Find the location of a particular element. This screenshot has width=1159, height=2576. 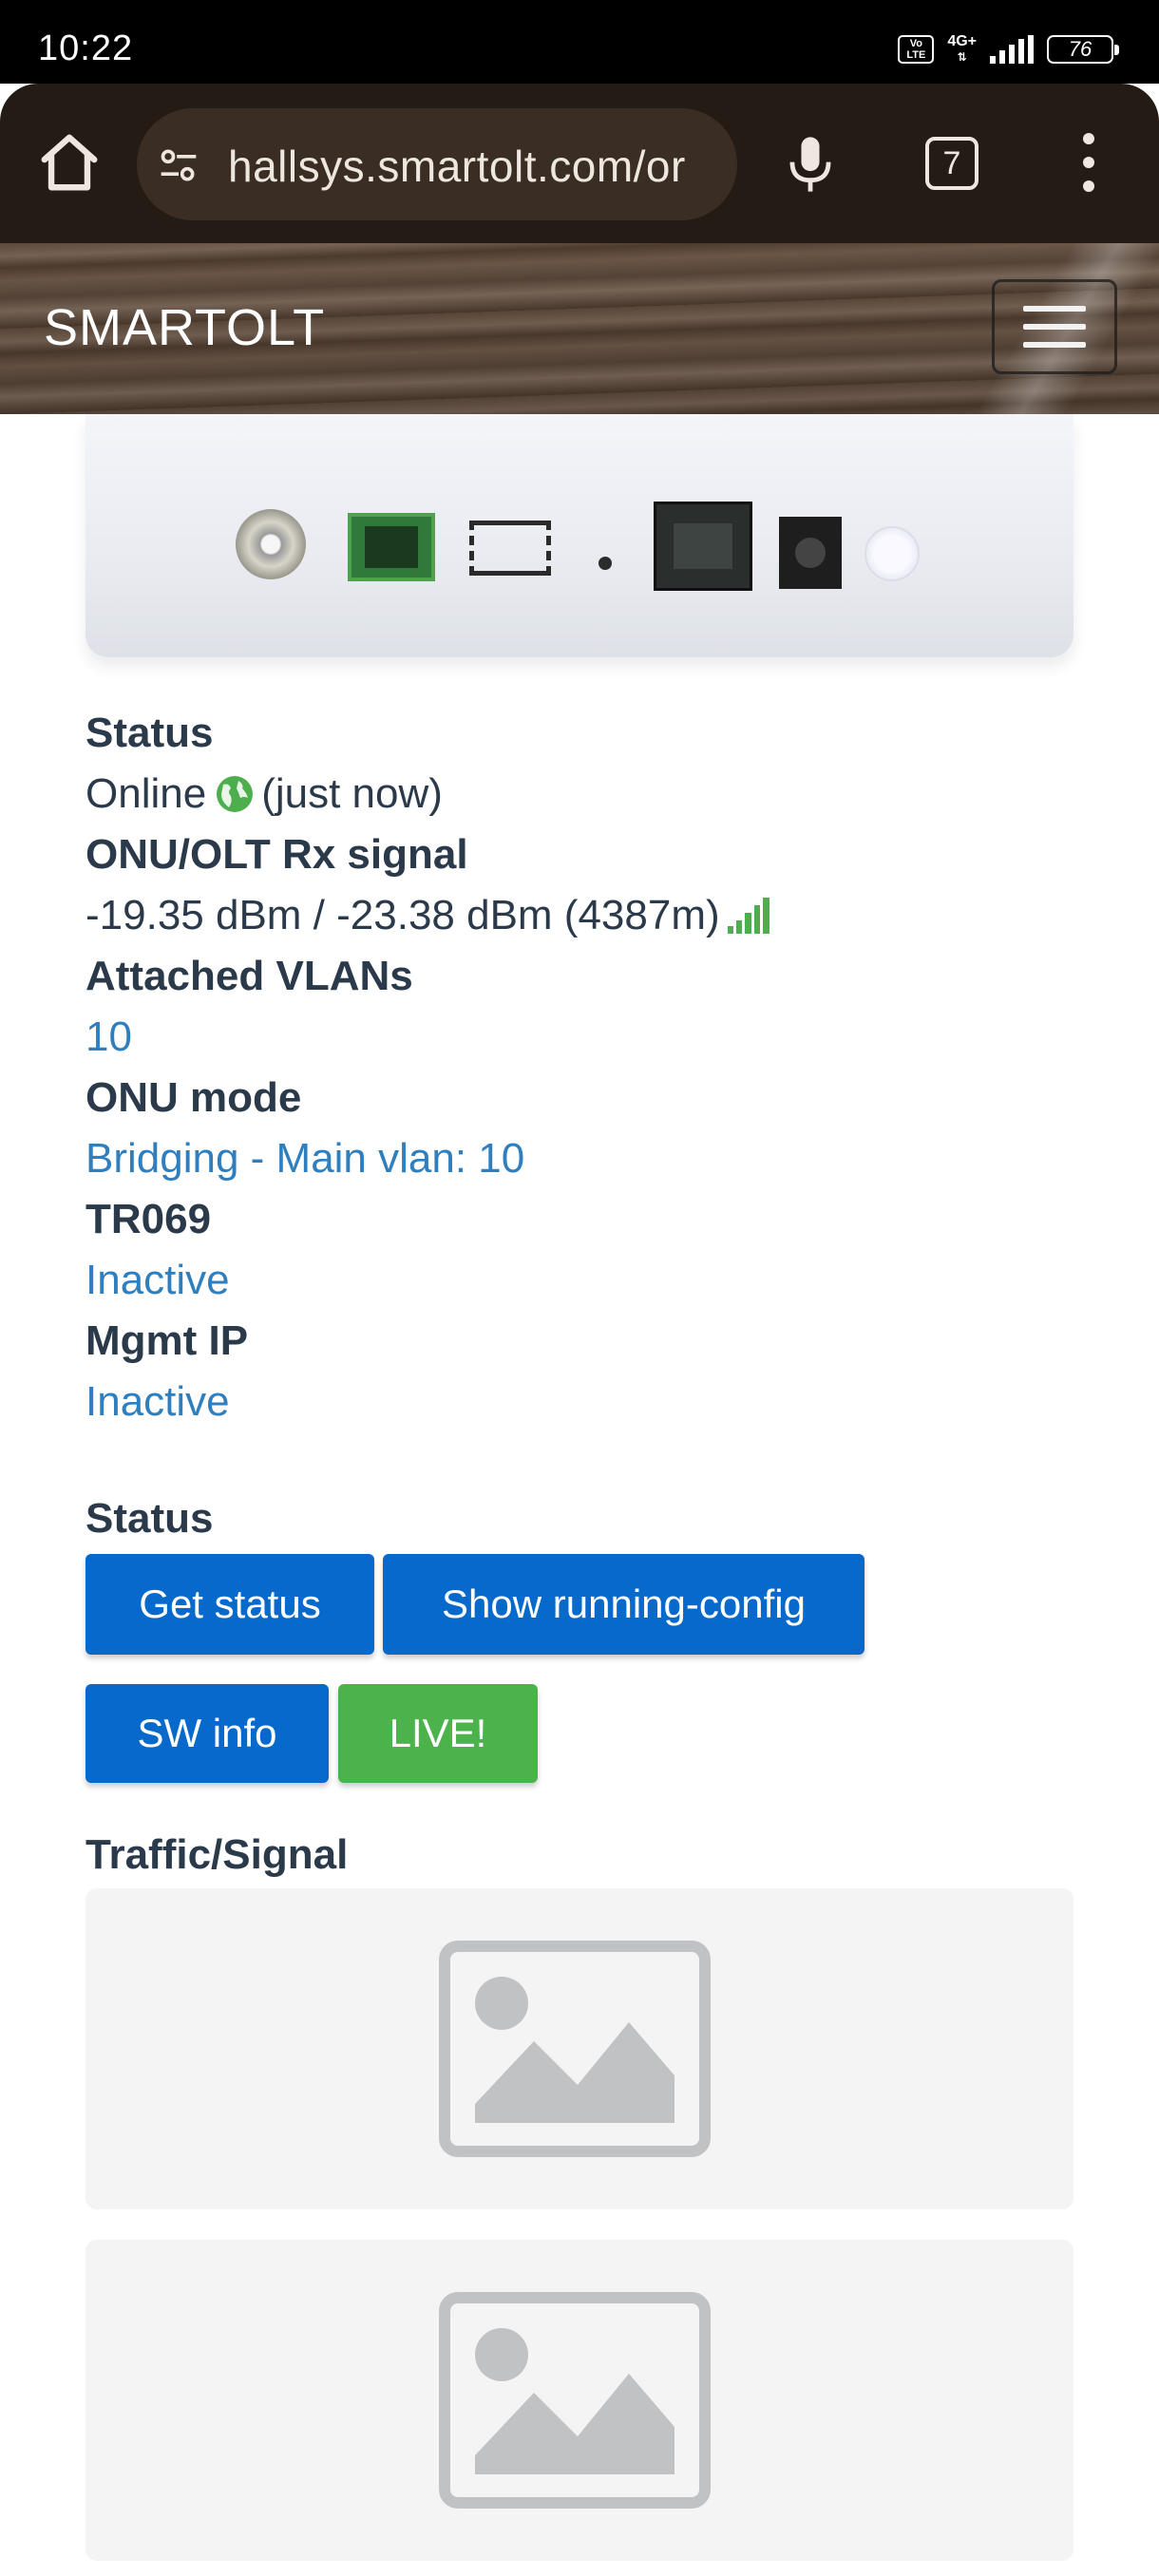

cell-signal-icon is located at coordinates (1012, 49).